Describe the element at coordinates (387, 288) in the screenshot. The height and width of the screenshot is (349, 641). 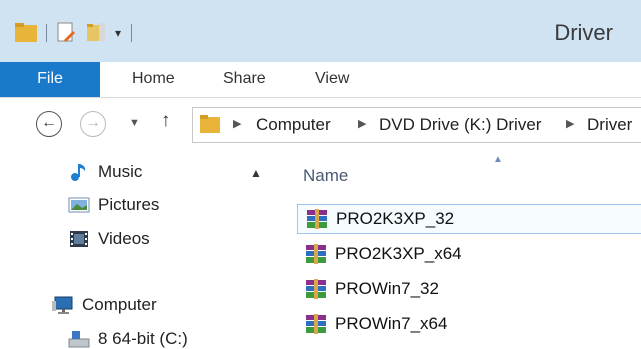
I see `file-name: PROWin7_32` at that location.